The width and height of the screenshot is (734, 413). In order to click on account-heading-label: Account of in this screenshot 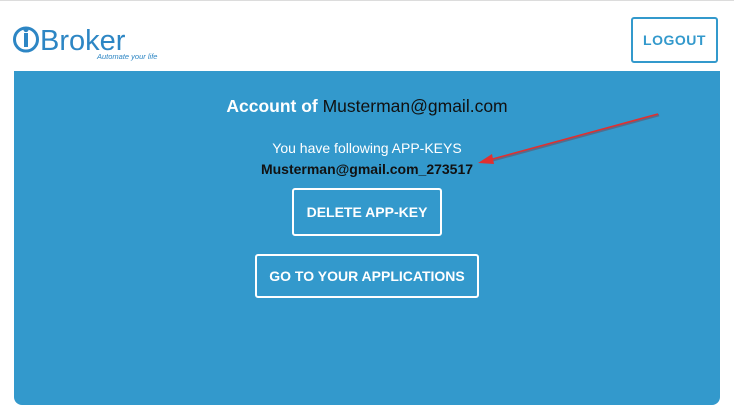, I will do `click(274, 106)`.